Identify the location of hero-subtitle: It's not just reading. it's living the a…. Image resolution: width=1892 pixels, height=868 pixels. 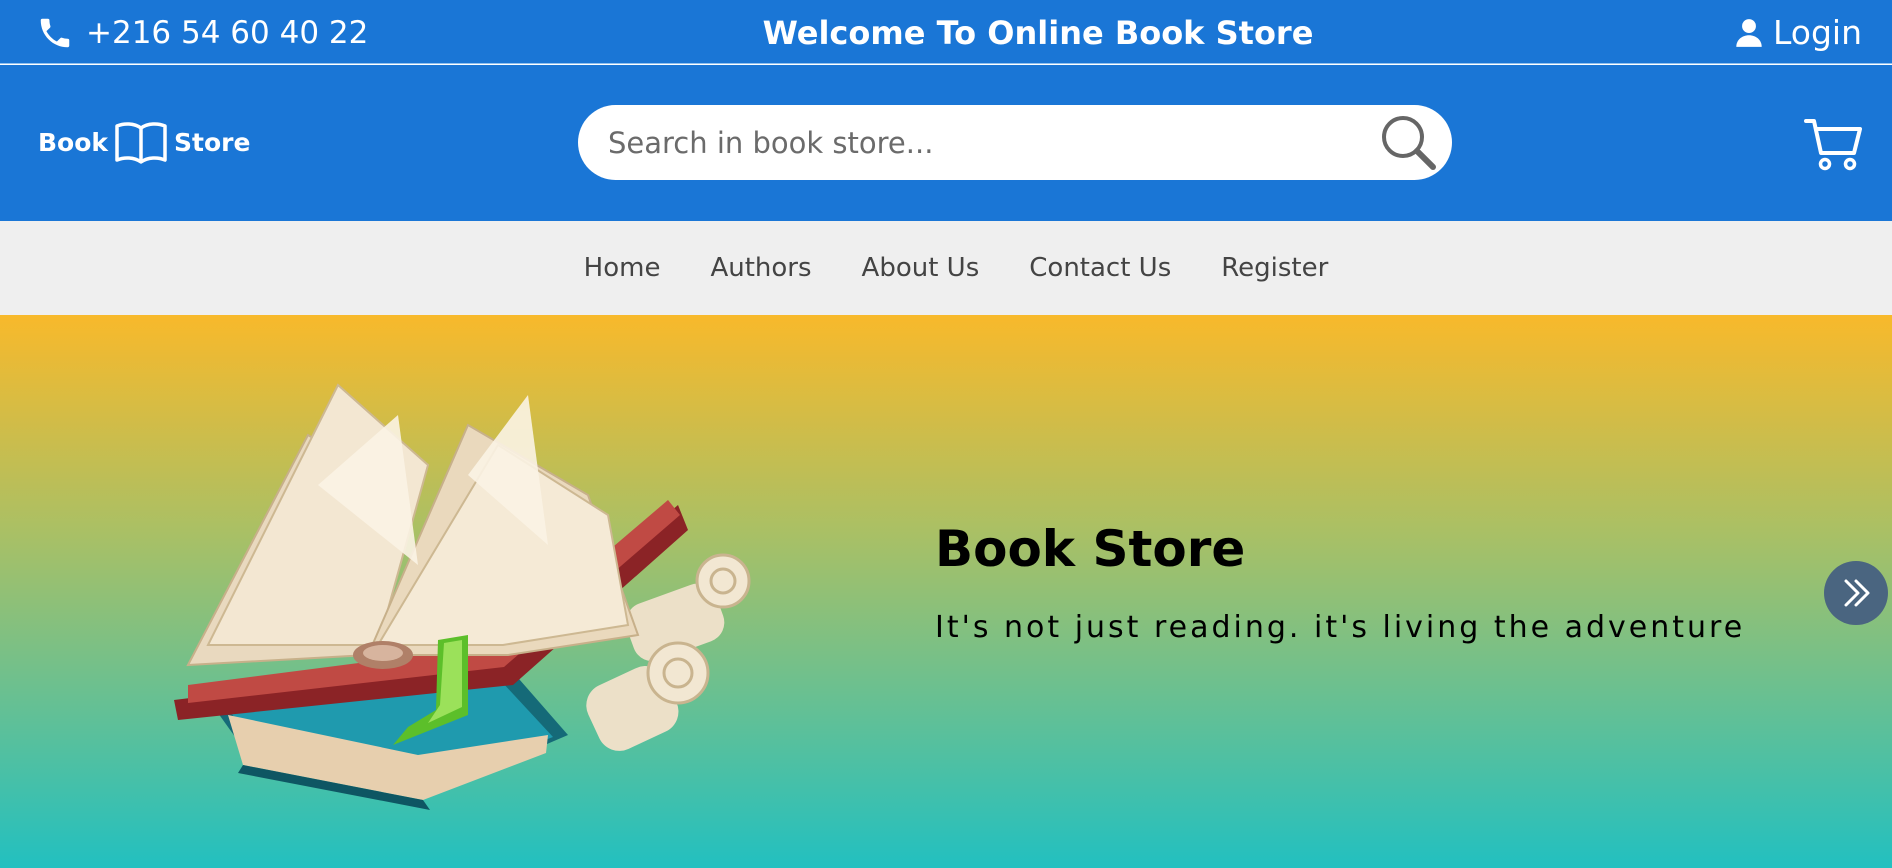
(1340, 627).